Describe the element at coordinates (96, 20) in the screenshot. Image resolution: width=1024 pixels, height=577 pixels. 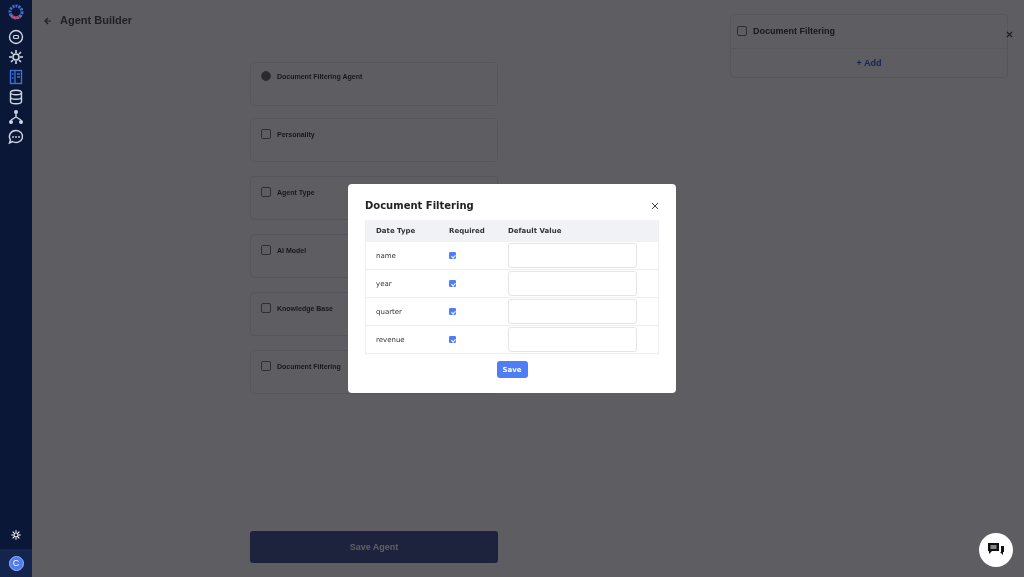
I see `page-title: Agent Builder` at that location.